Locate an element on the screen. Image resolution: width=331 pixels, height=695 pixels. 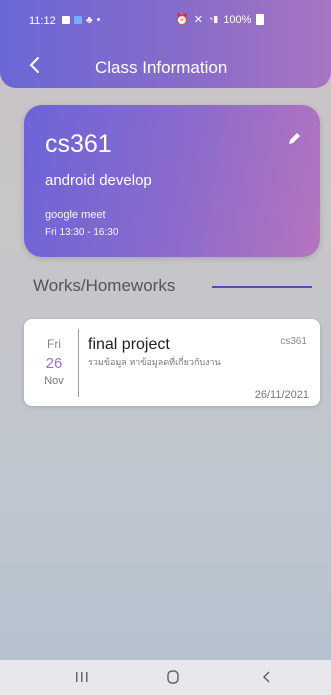
mute-icon: ✕ is located at coordinates (198, 20).